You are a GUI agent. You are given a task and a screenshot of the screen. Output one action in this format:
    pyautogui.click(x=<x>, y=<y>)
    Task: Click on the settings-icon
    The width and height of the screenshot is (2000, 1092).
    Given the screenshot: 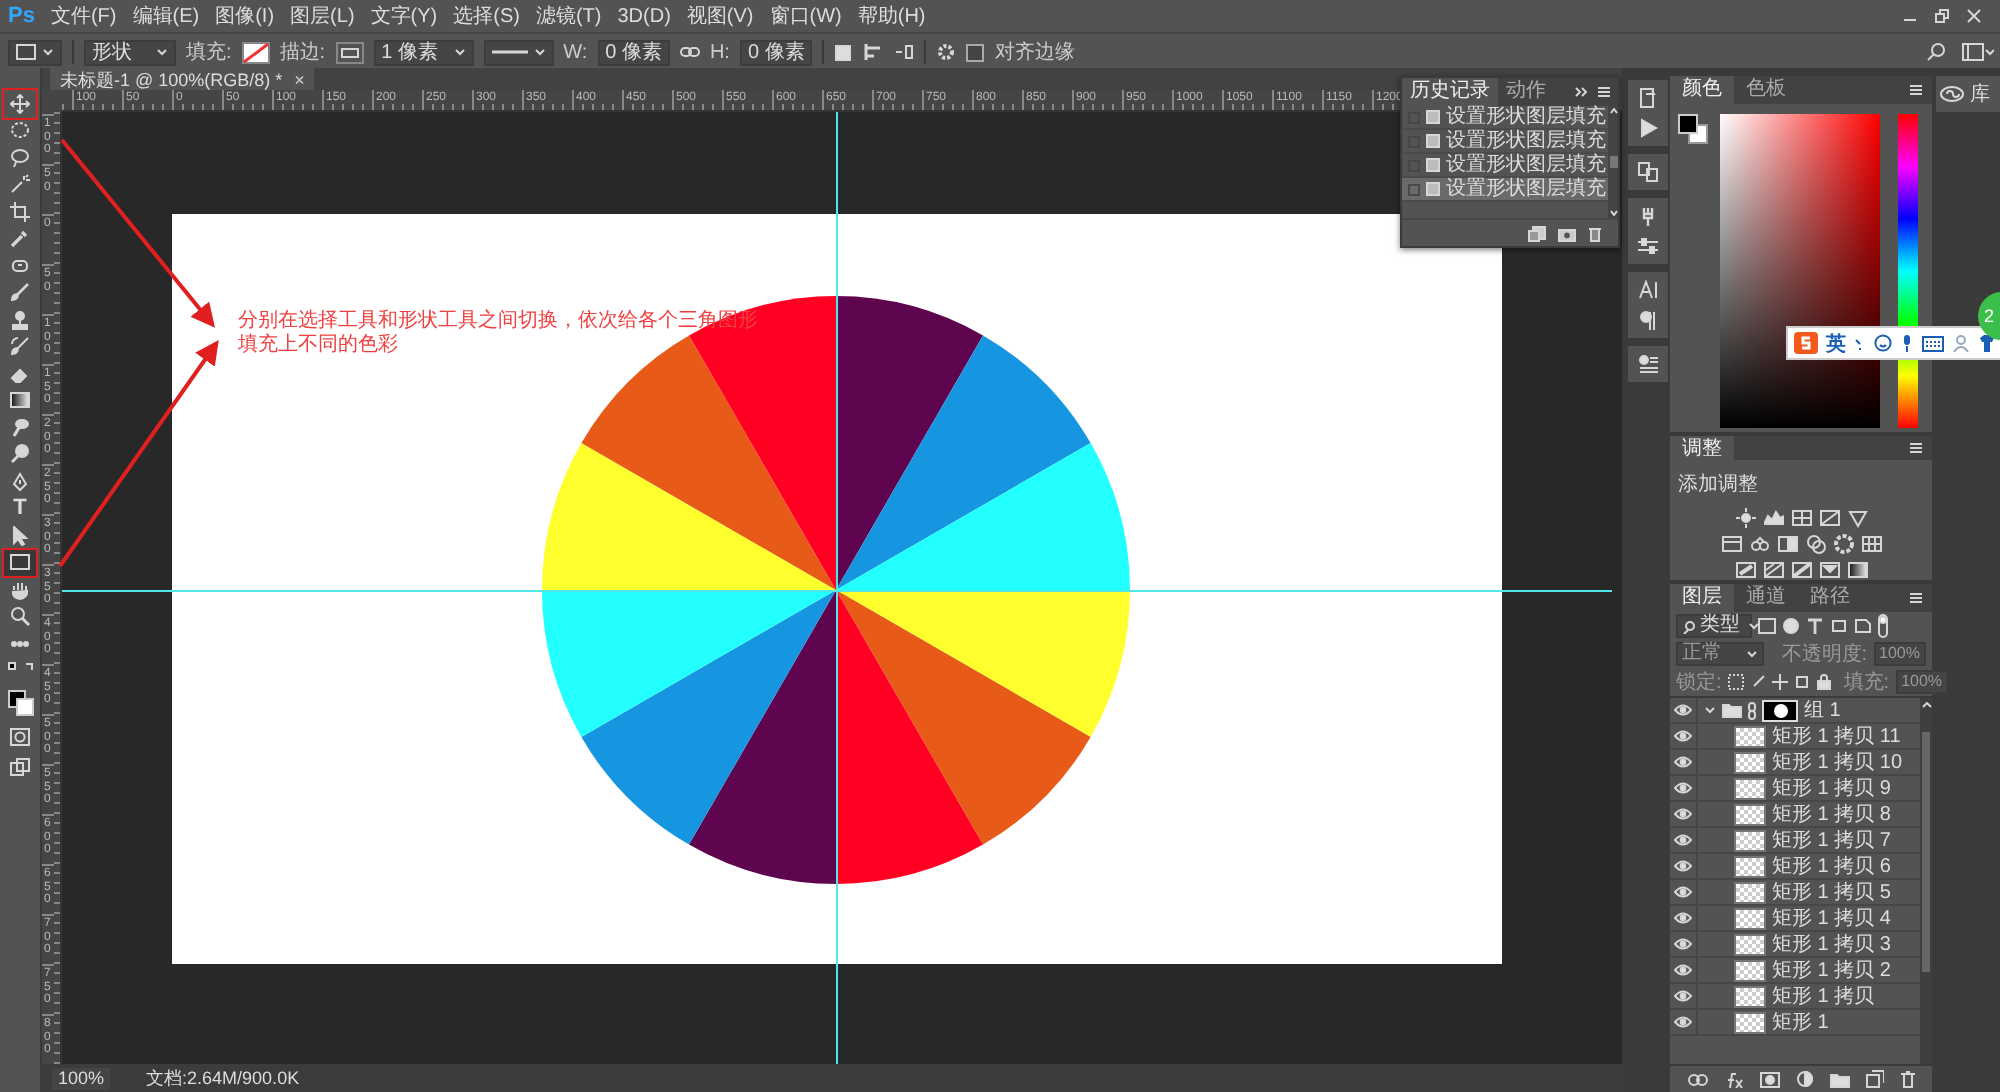 What is the action you would take?
    pyautogui.click(x=946, y=52)
    